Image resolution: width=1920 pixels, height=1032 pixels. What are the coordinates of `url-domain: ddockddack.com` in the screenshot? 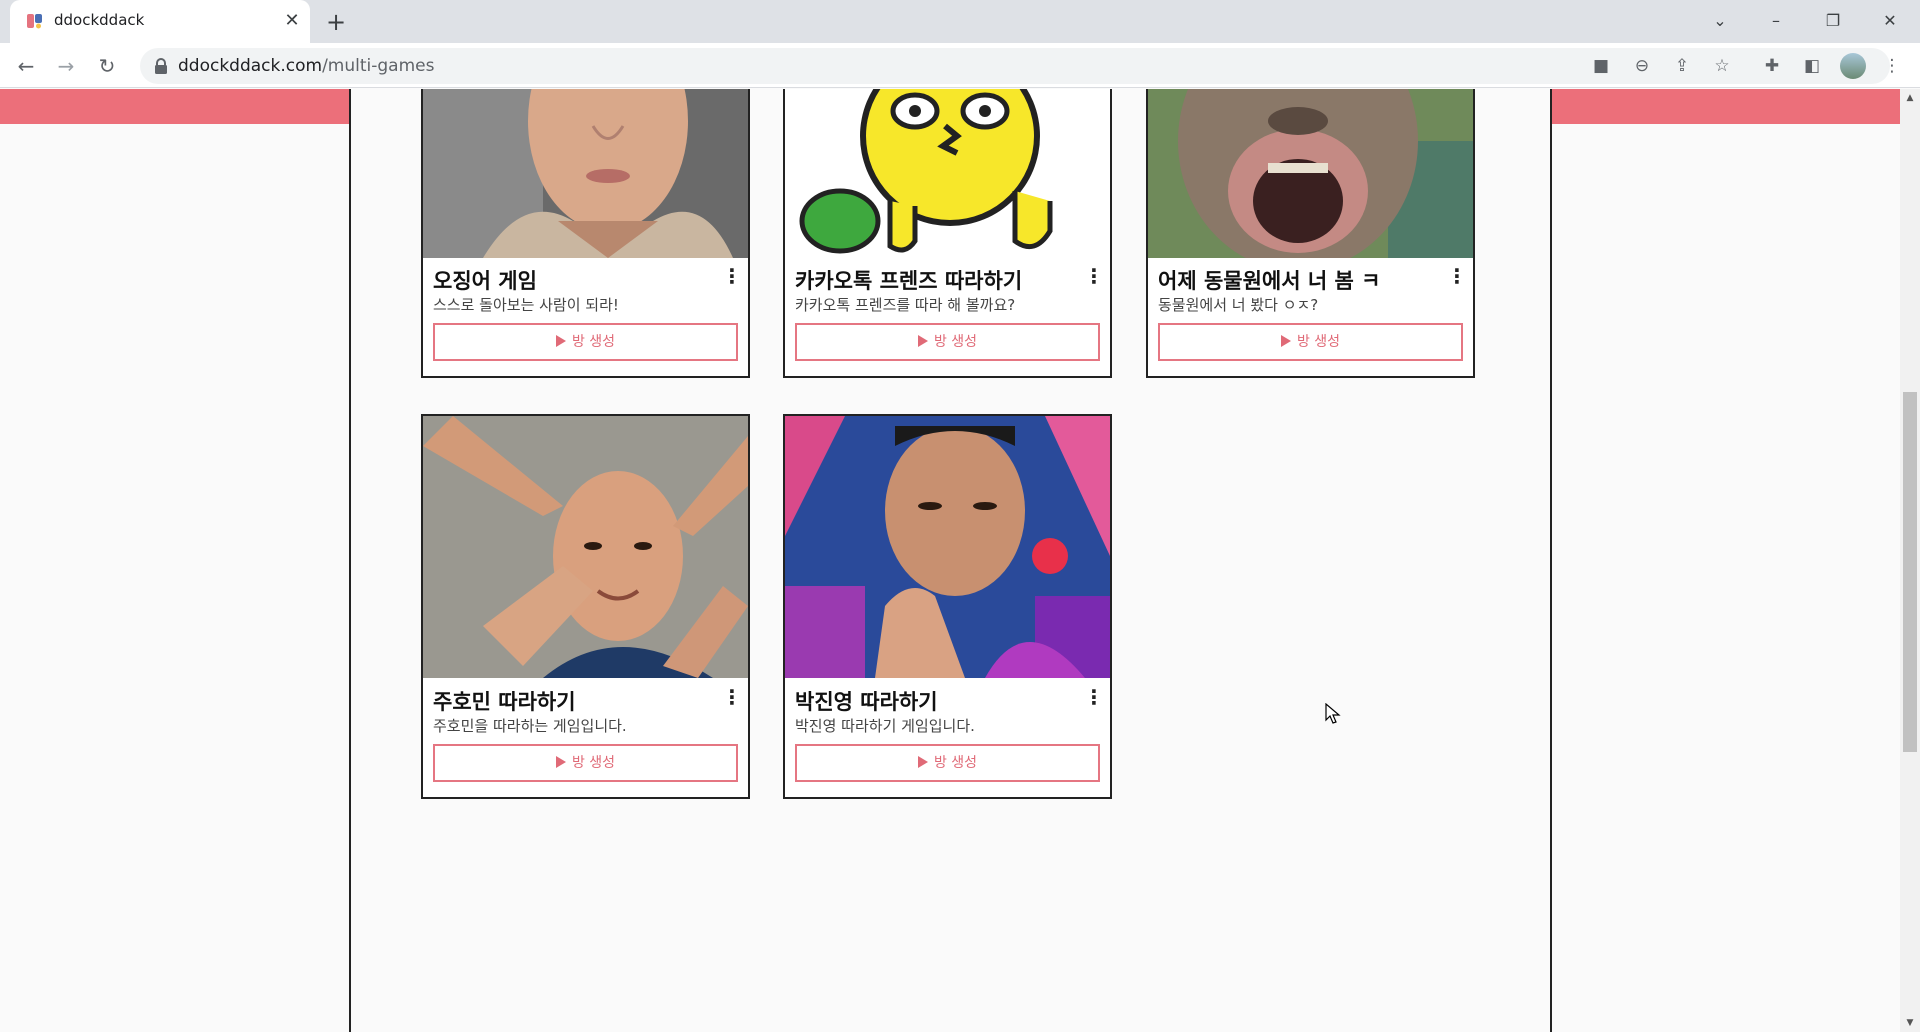 It's located at (250, 66).